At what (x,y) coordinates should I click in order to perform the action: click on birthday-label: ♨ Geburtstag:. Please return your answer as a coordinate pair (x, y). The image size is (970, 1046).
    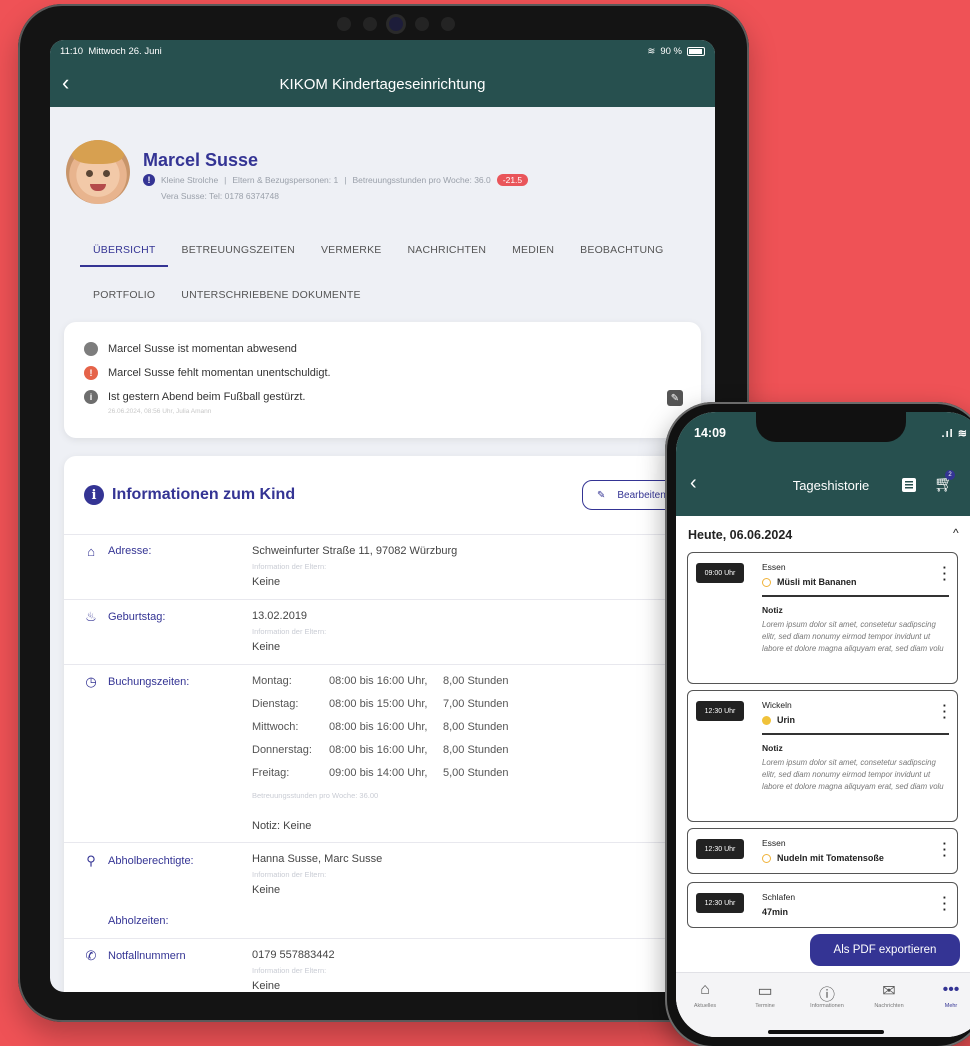
    Looking at the image, I should click on (125, 616).